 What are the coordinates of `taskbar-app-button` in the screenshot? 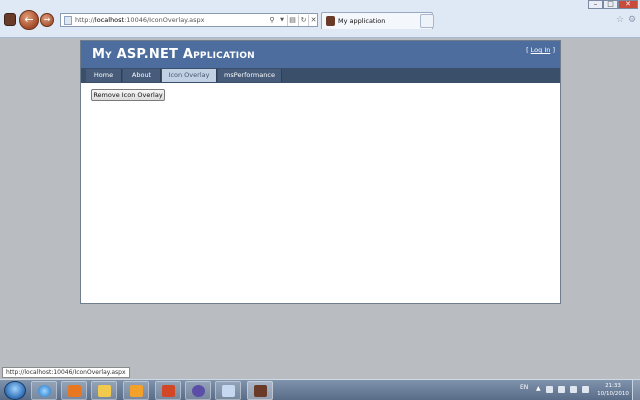 It's located at (260, 390).